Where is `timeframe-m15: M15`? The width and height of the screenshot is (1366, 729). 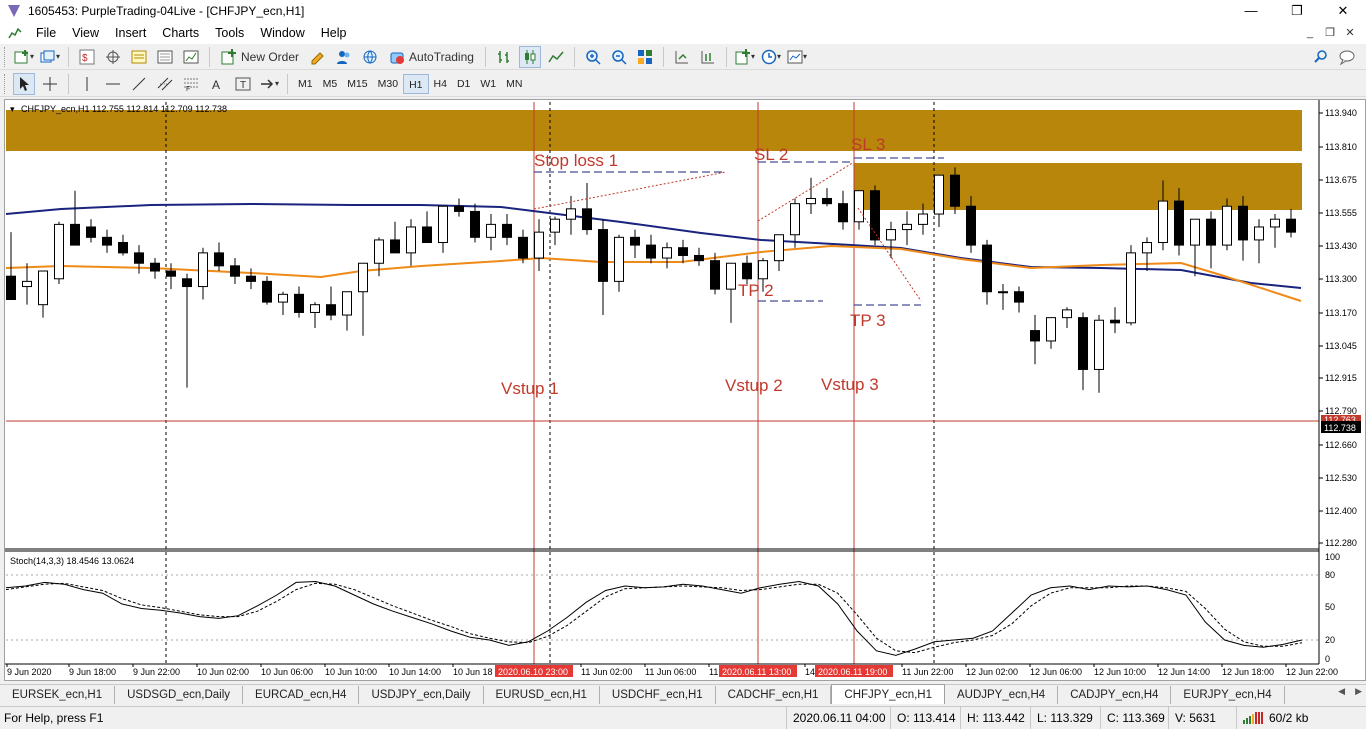 timeframe-m15: M15 is located at coordinates (357, 84).